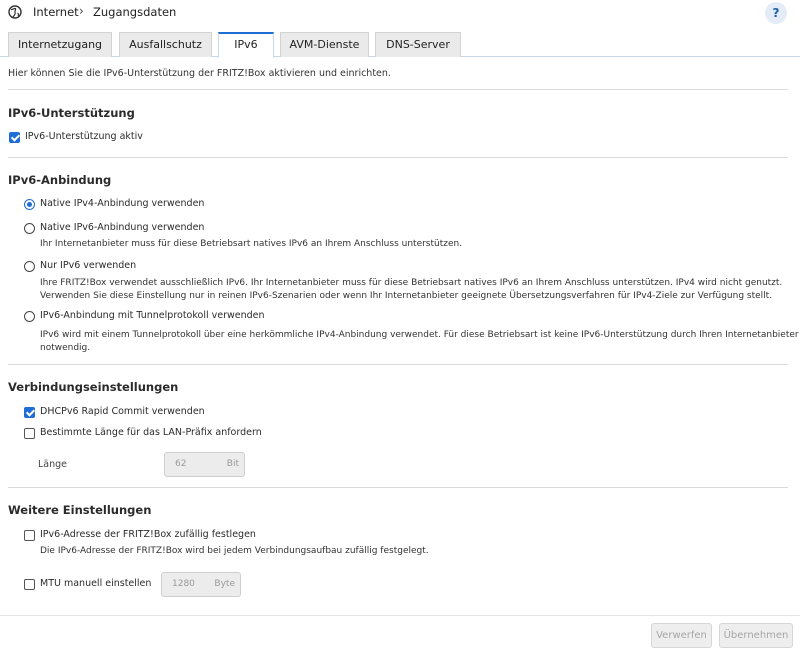  Describe the element at coordinates (95, 583) in the screenshot. I see `mtu-label: MTU manuell einstellen` at that location.